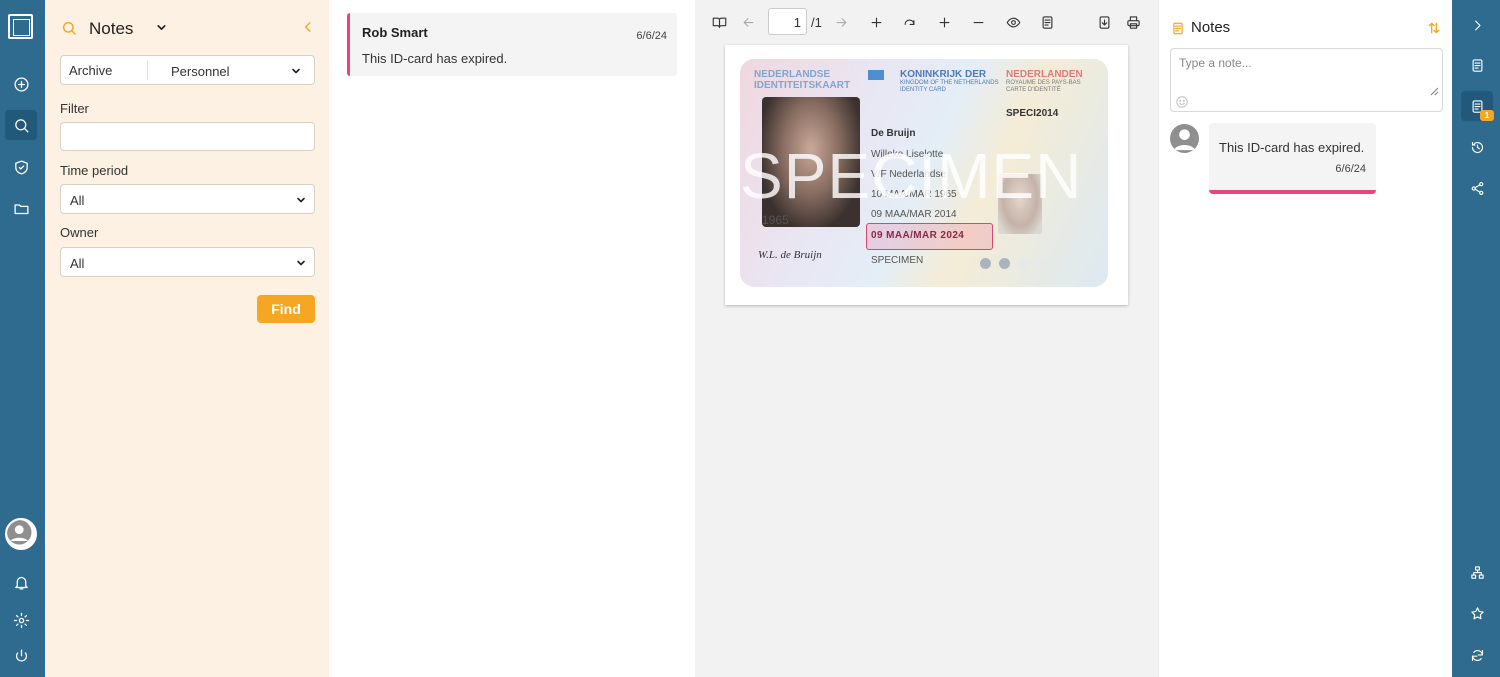  What do you see at coordinates (1476, 338) in the screenshot?
I see `right-navigation-rail: 1` at bounding box center [1476, 338].